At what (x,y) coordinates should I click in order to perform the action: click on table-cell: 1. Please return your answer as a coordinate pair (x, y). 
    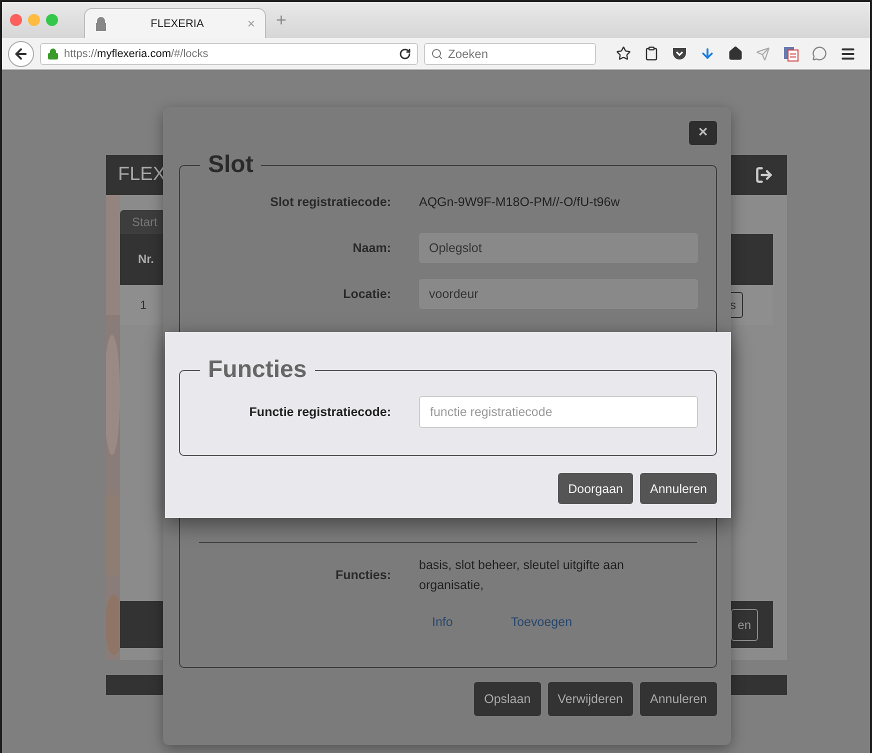
    Looking at the image, I should click on (143, 305).